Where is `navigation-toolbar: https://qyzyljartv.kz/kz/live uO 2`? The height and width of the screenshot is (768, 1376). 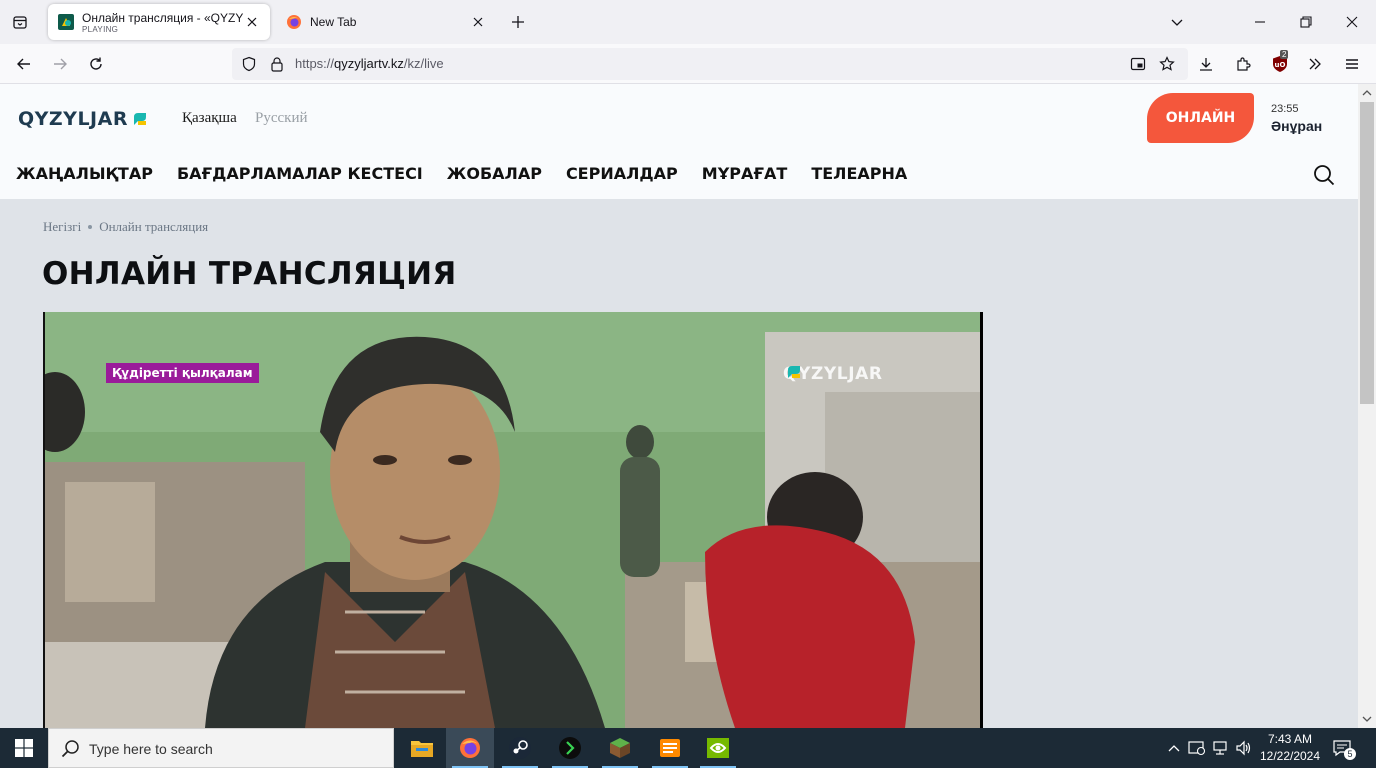 navigation-toolbar: https://qyzyljartv.kz/kz/live uO 2 is located at coordinates (688, 64).